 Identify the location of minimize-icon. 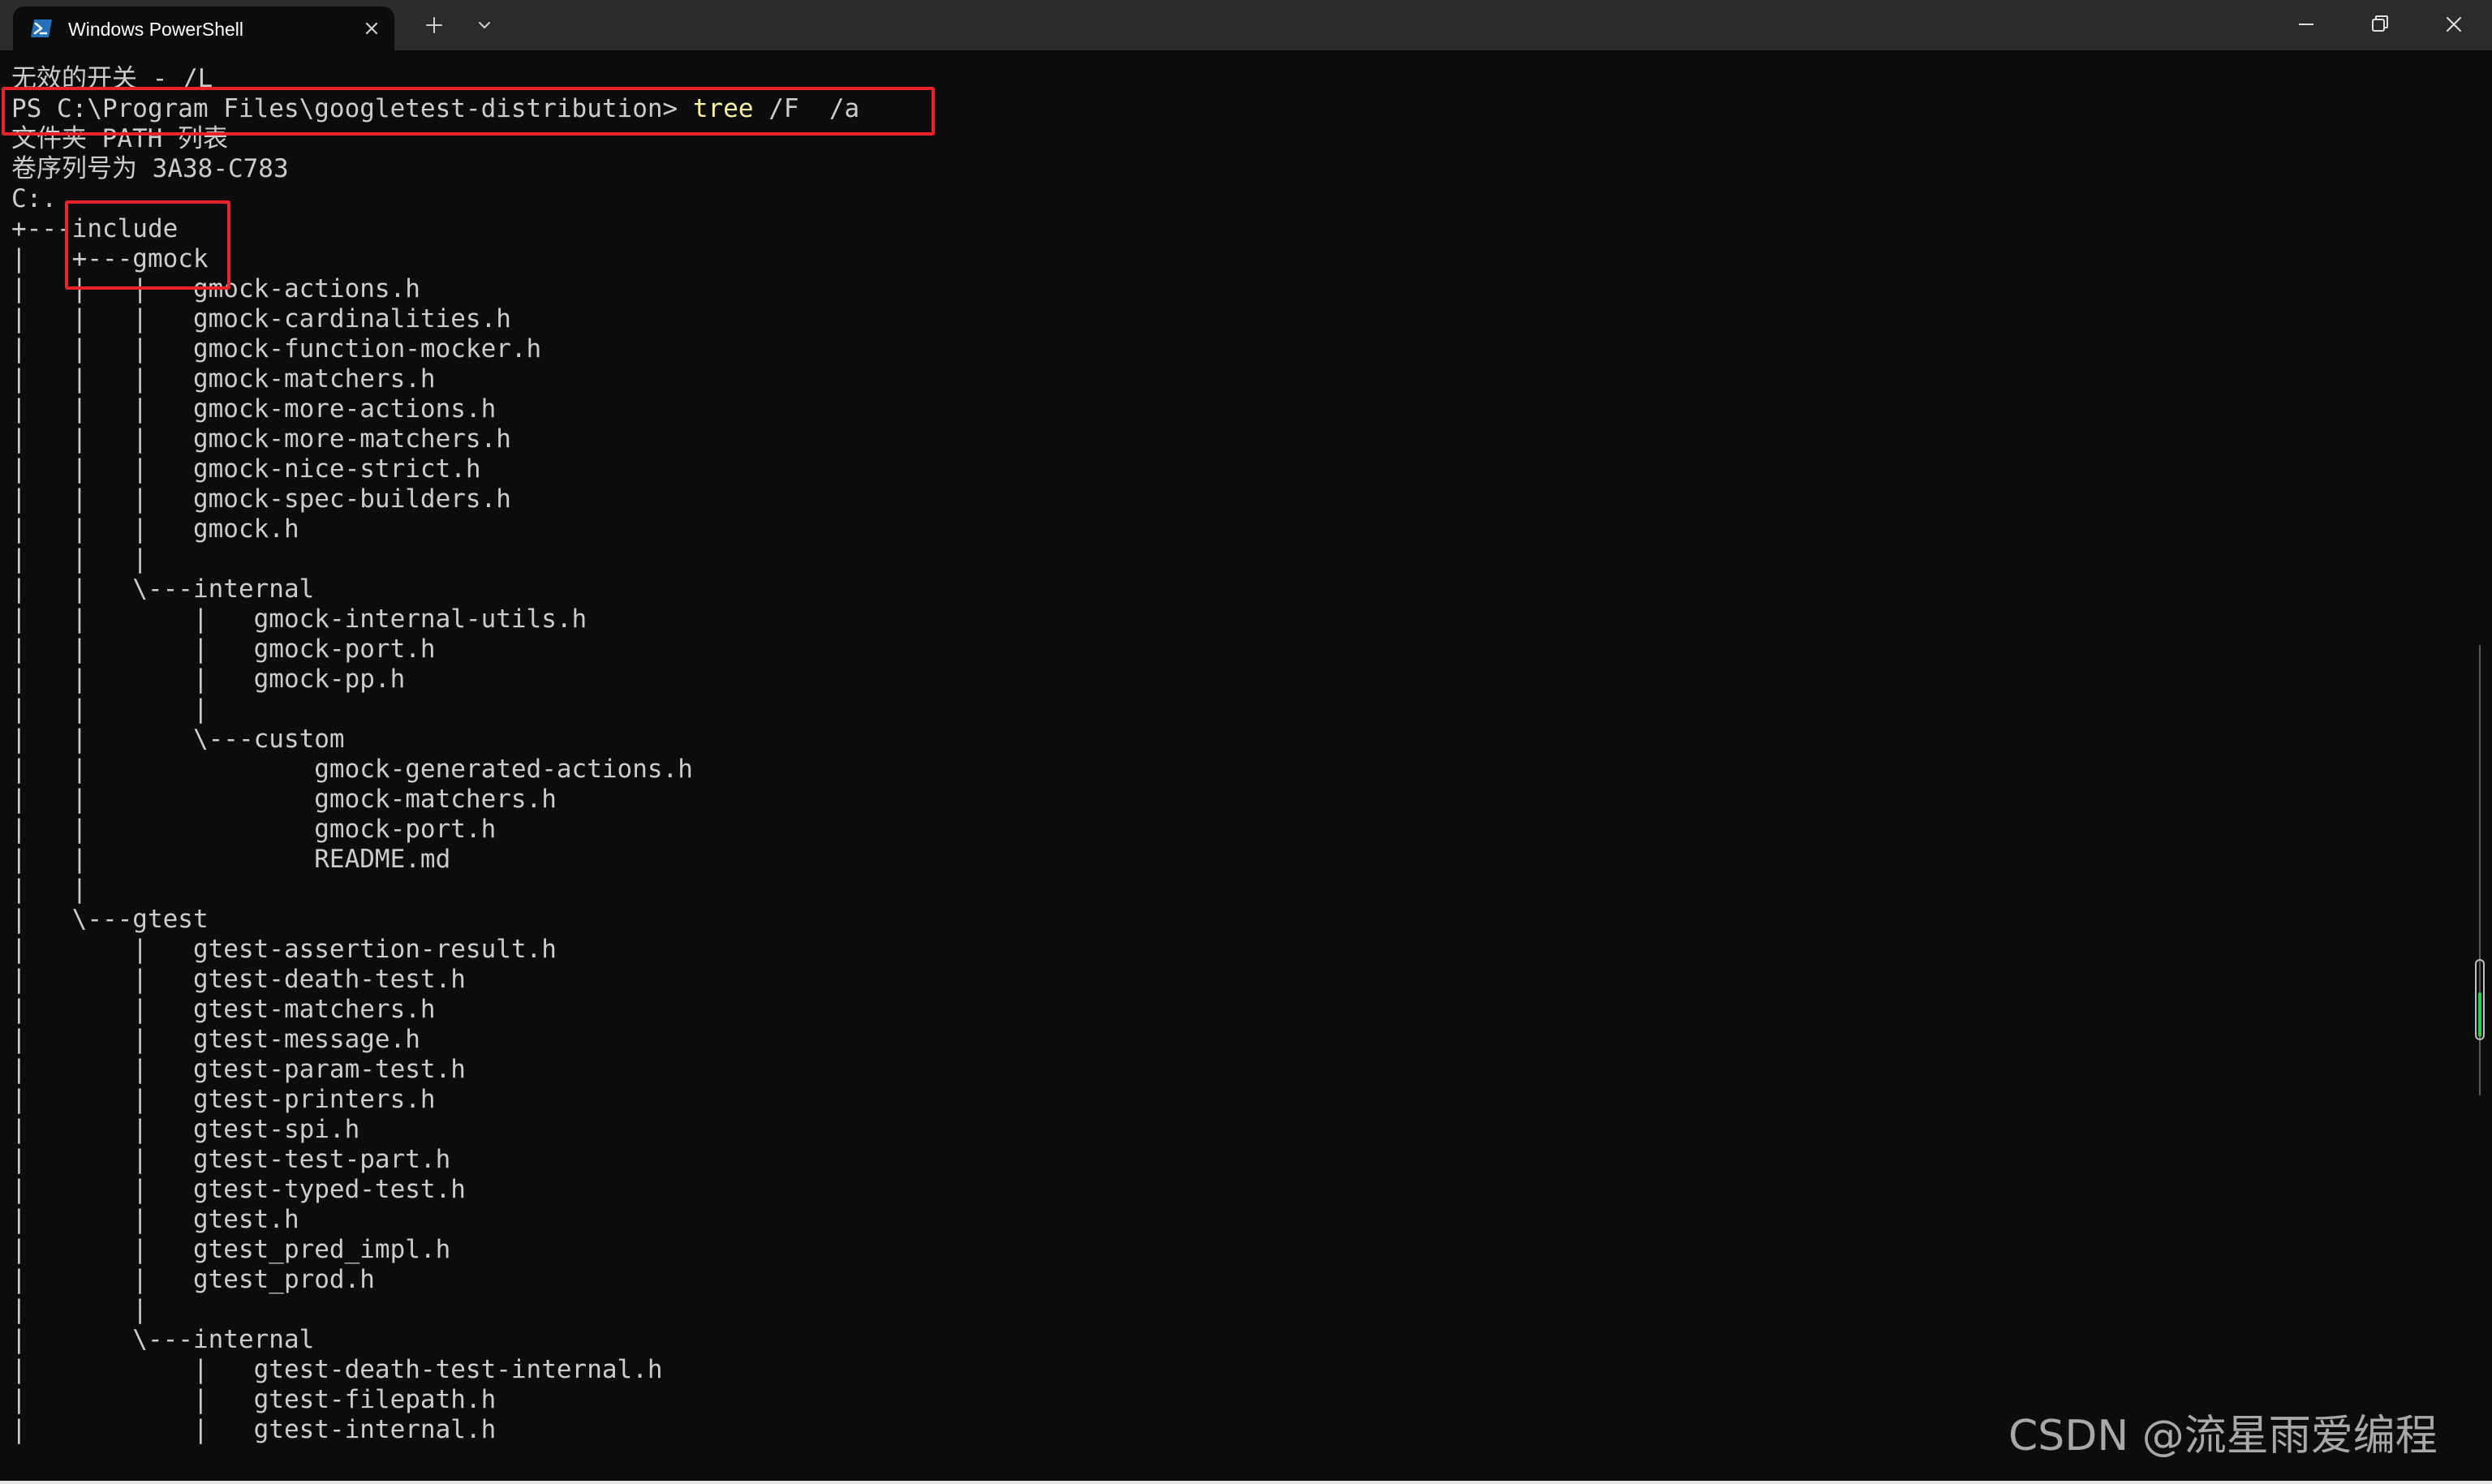
(2306, 25).